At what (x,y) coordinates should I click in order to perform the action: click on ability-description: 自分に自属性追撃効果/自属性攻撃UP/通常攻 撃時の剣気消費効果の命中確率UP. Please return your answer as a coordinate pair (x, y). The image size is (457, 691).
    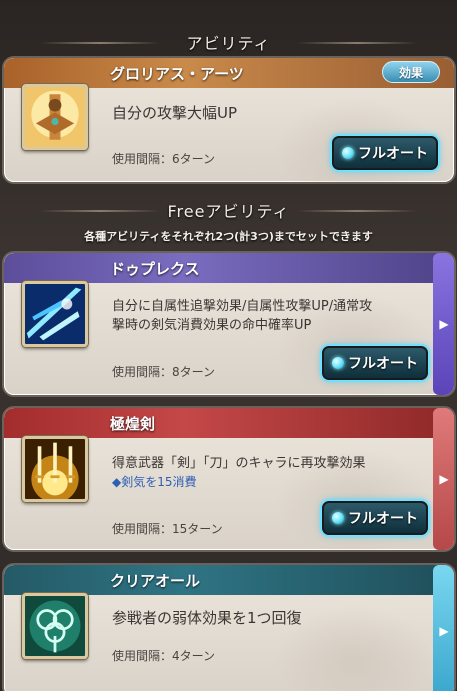
    Looking at the image, I should click on (242, 316).